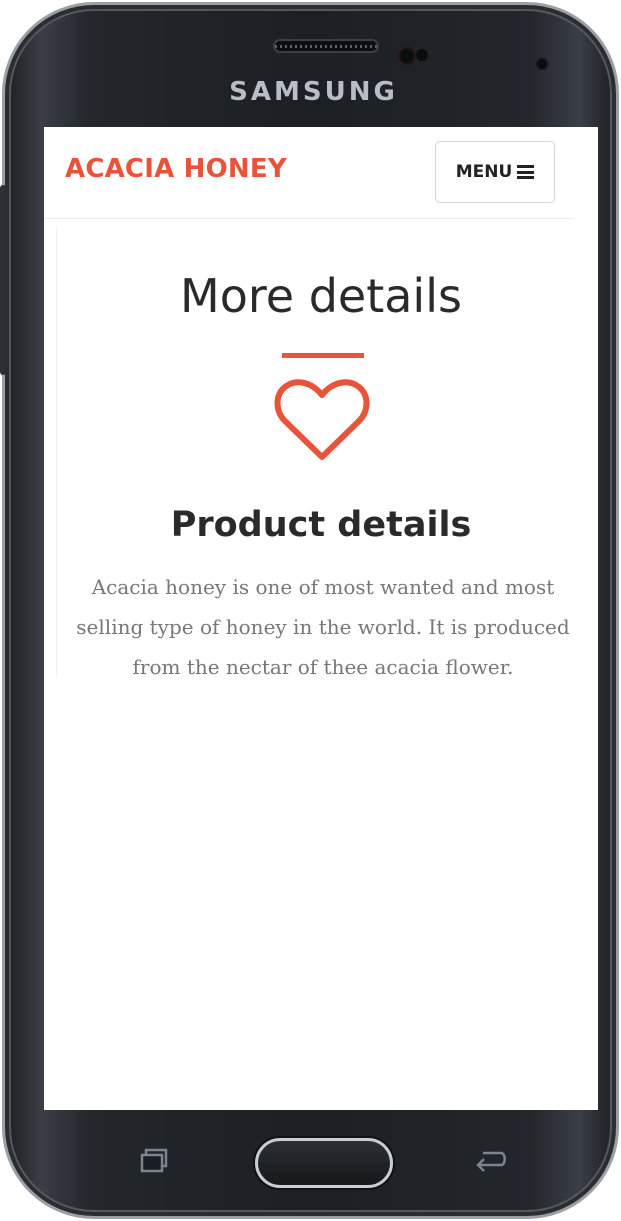 The width and height of the screenshot is (621, 1221). I want to click on menu-button: MENU, so click(495, 172).